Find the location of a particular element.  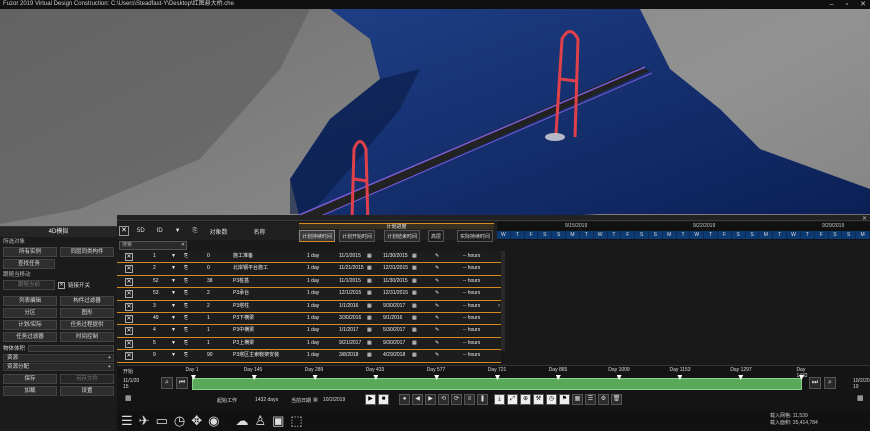

forward-icon: ⟳ is located at coordinates (456, 399).